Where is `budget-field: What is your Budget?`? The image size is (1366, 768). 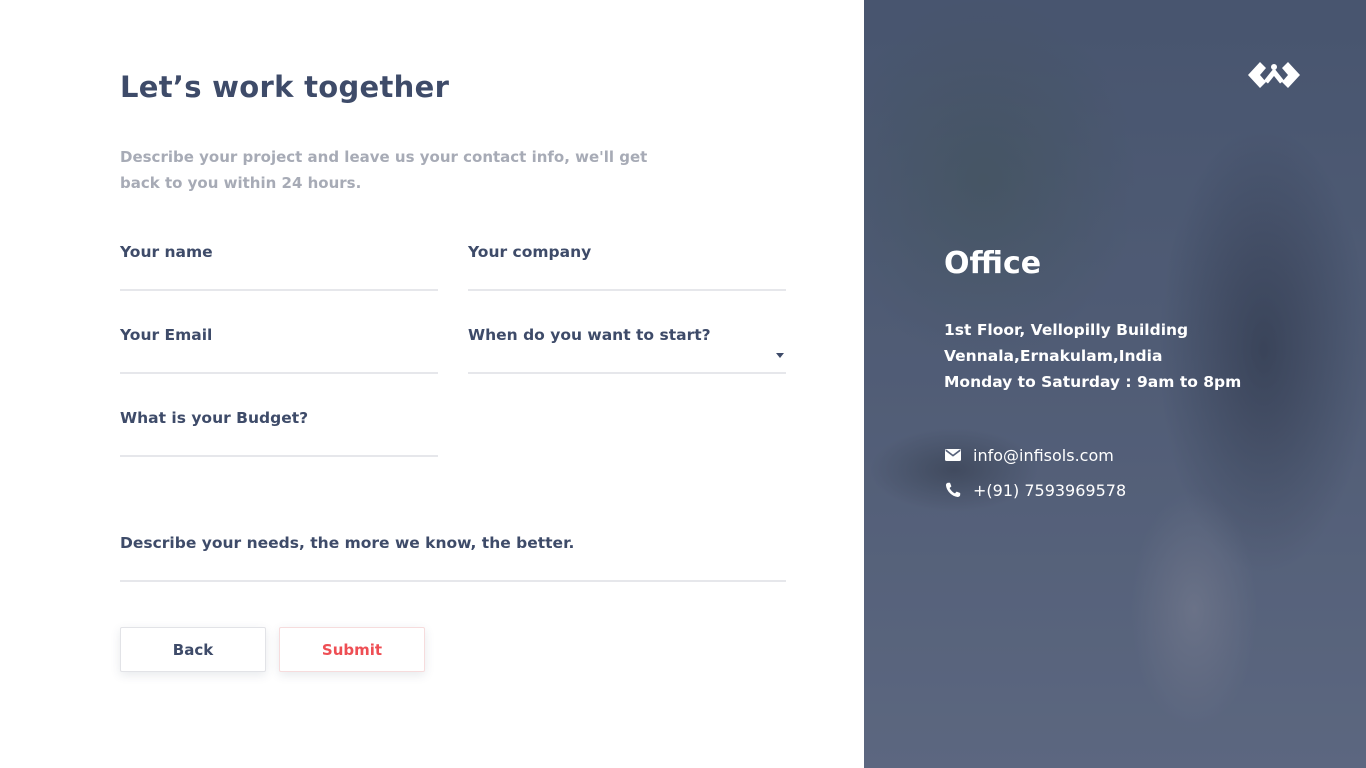 budget-field: What is your Budget? is located at coordinates (279, 433).